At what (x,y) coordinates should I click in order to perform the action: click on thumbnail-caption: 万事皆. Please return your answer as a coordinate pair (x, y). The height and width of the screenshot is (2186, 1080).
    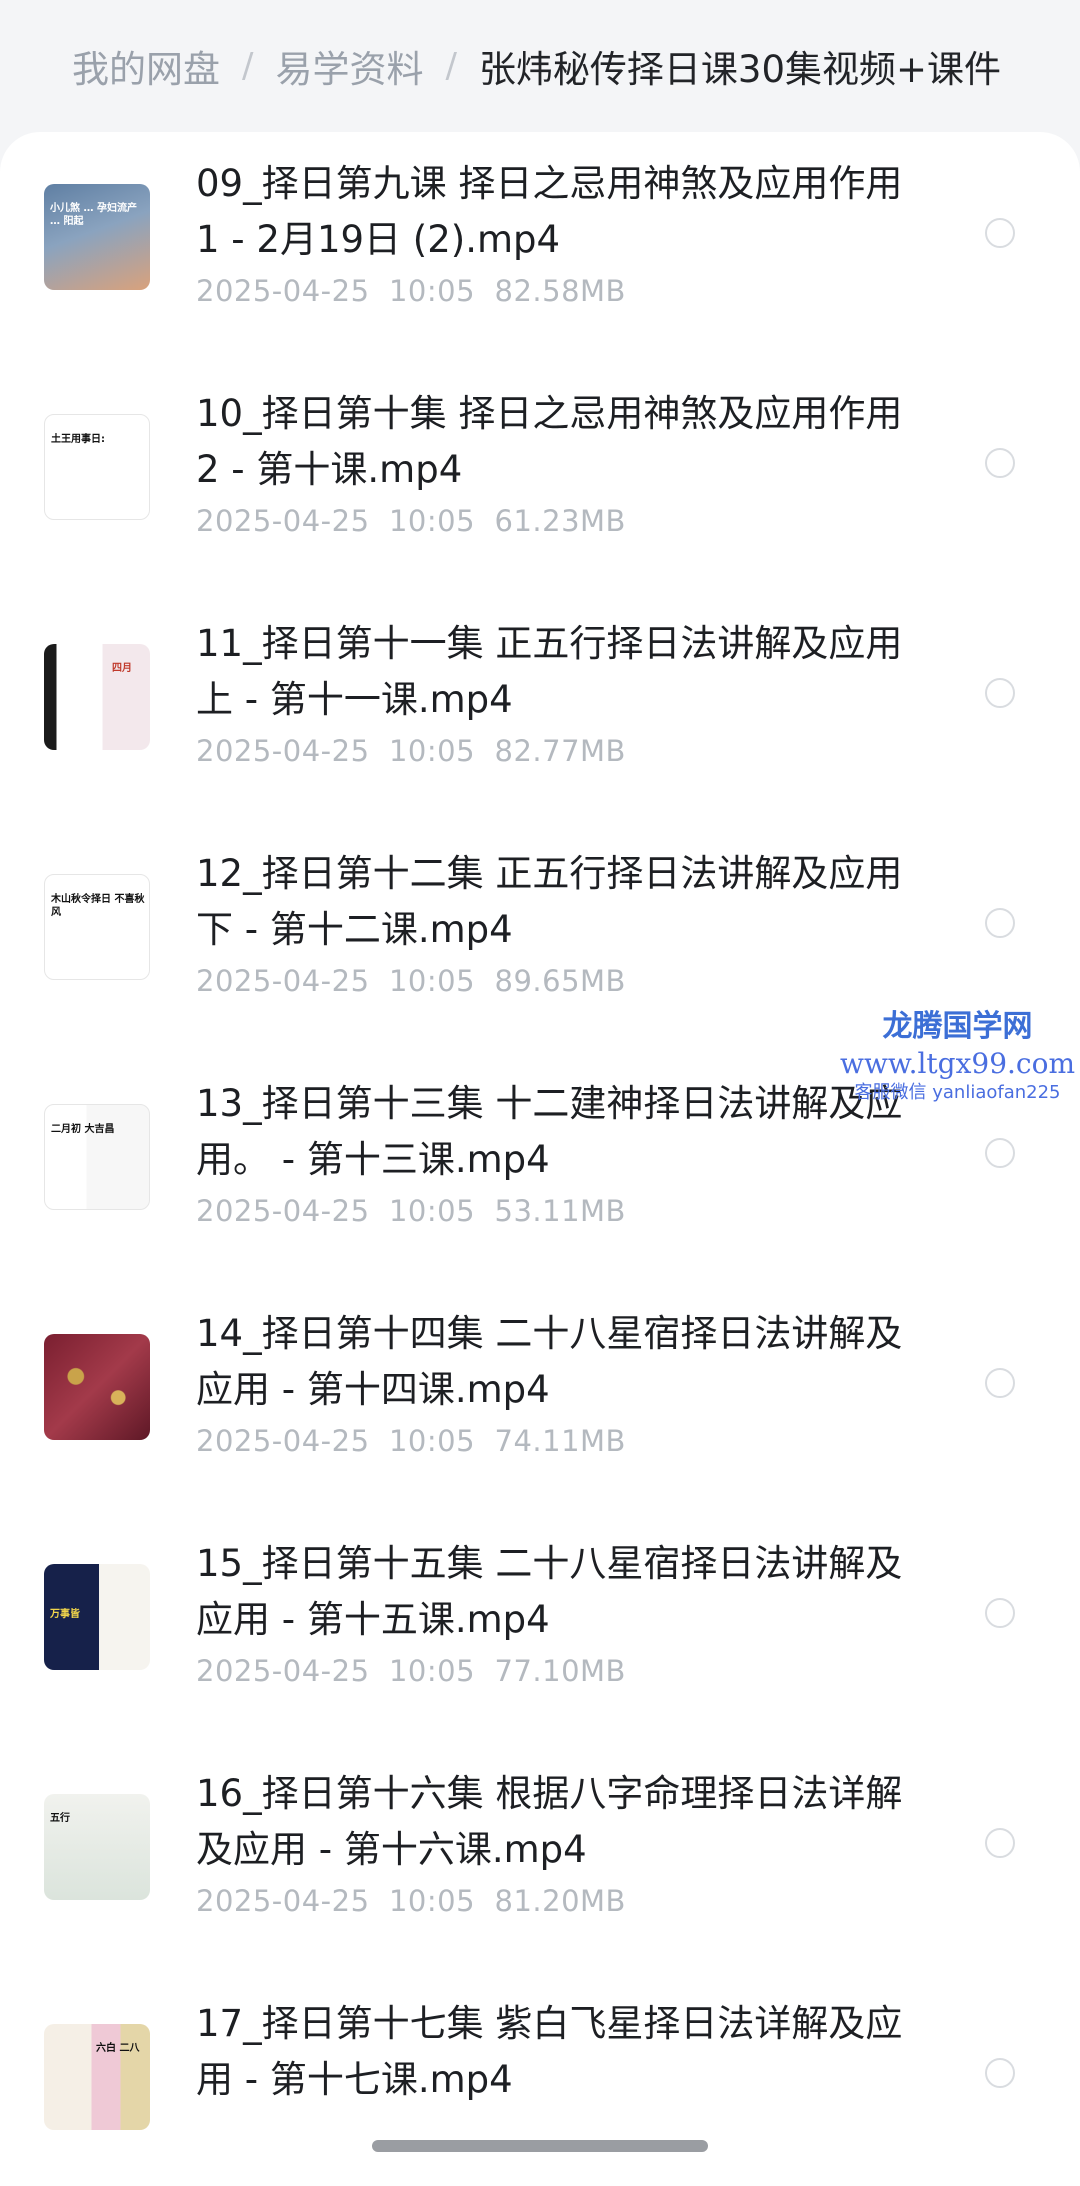
    Looking at the image, I should click on (65, 1614).